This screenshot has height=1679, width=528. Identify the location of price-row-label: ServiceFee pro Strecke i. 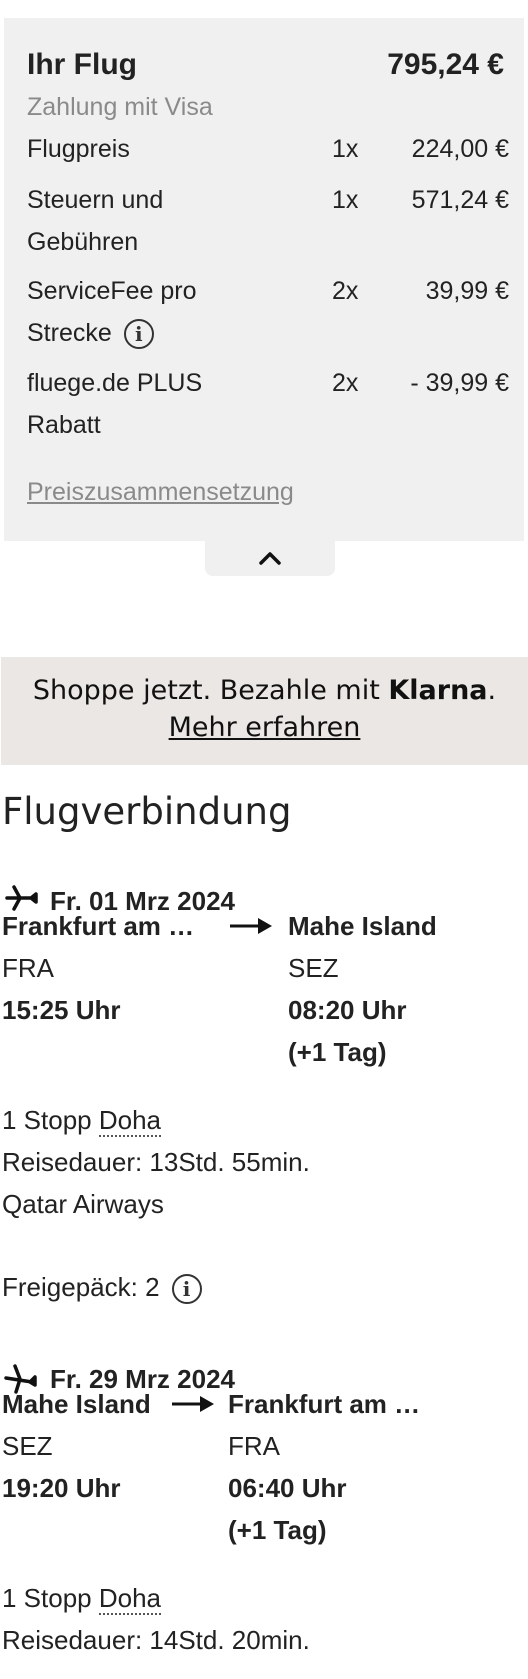
(137, 312).